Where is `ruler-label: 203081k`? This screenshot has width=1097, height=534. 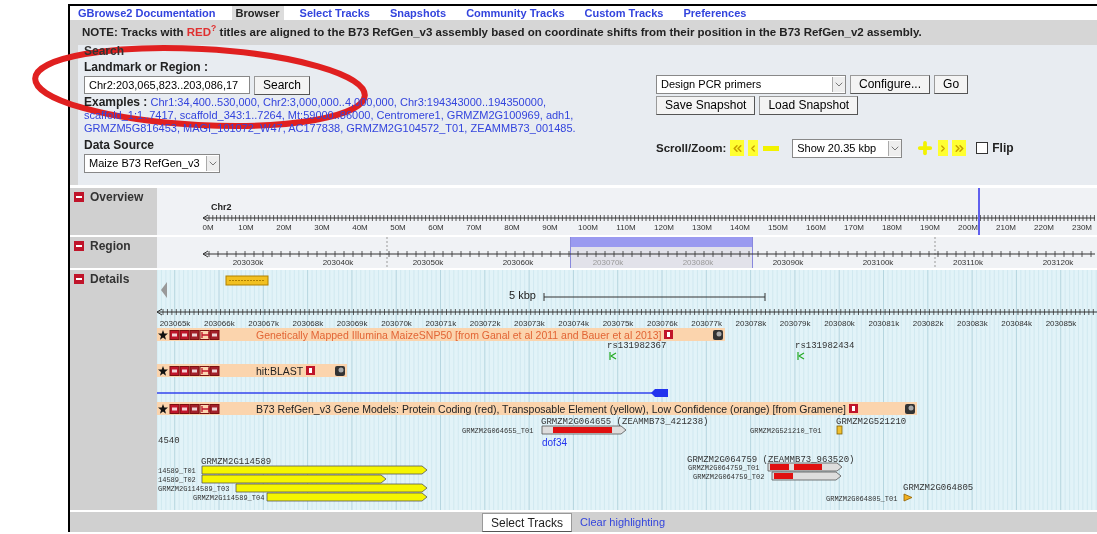
ruler-label: 203081k is located at coordinates (884, 324).